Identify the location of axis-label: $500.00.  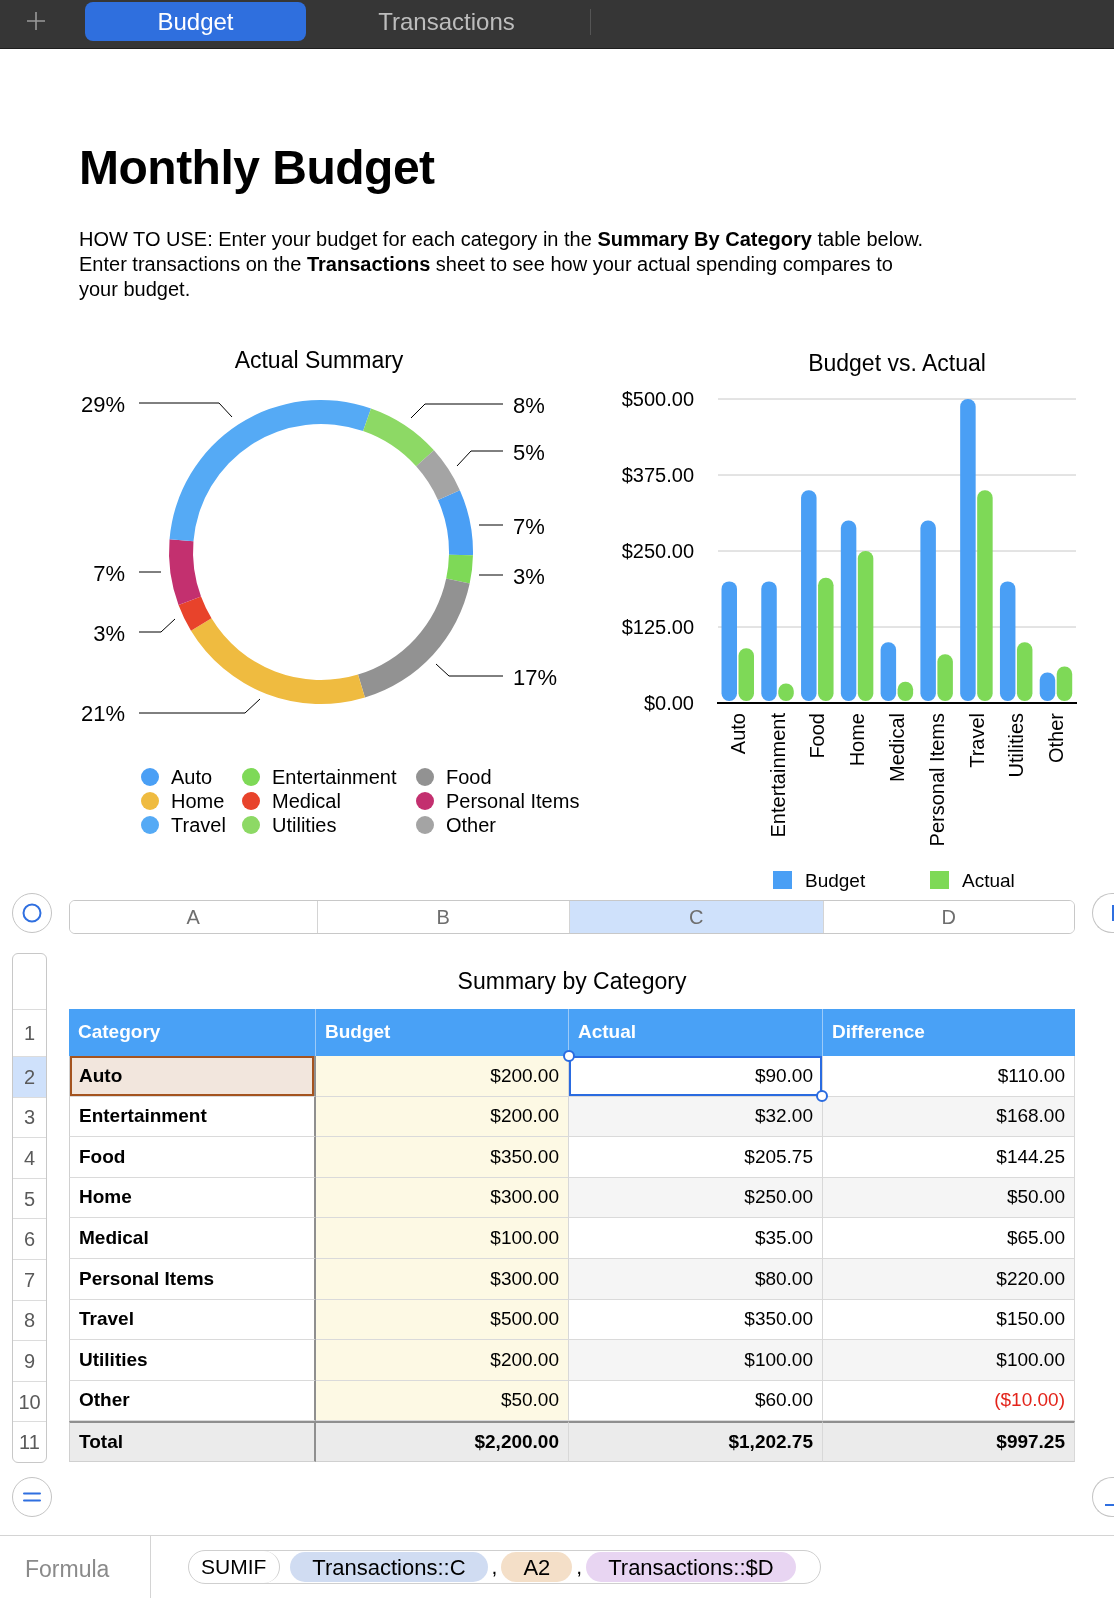
(657, 399).